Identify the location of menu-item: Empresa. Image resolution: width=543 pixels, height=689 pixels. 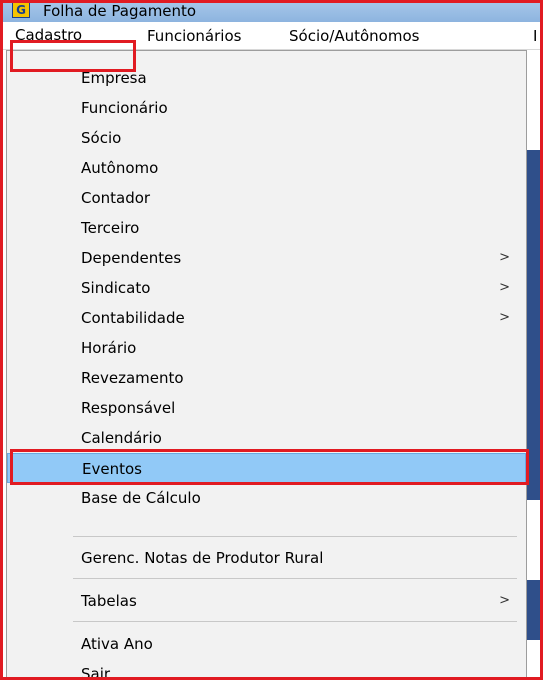
(266, 78).